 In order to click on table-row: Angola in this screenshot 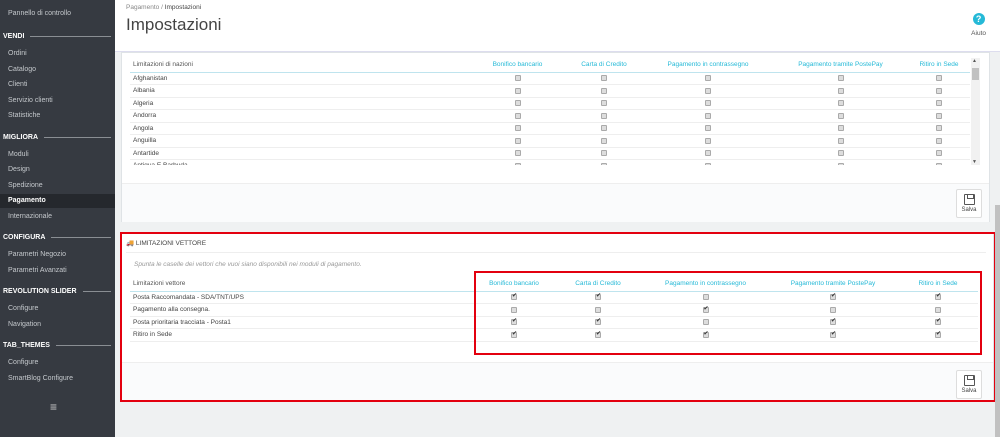, I will do `click(550, 128)`.